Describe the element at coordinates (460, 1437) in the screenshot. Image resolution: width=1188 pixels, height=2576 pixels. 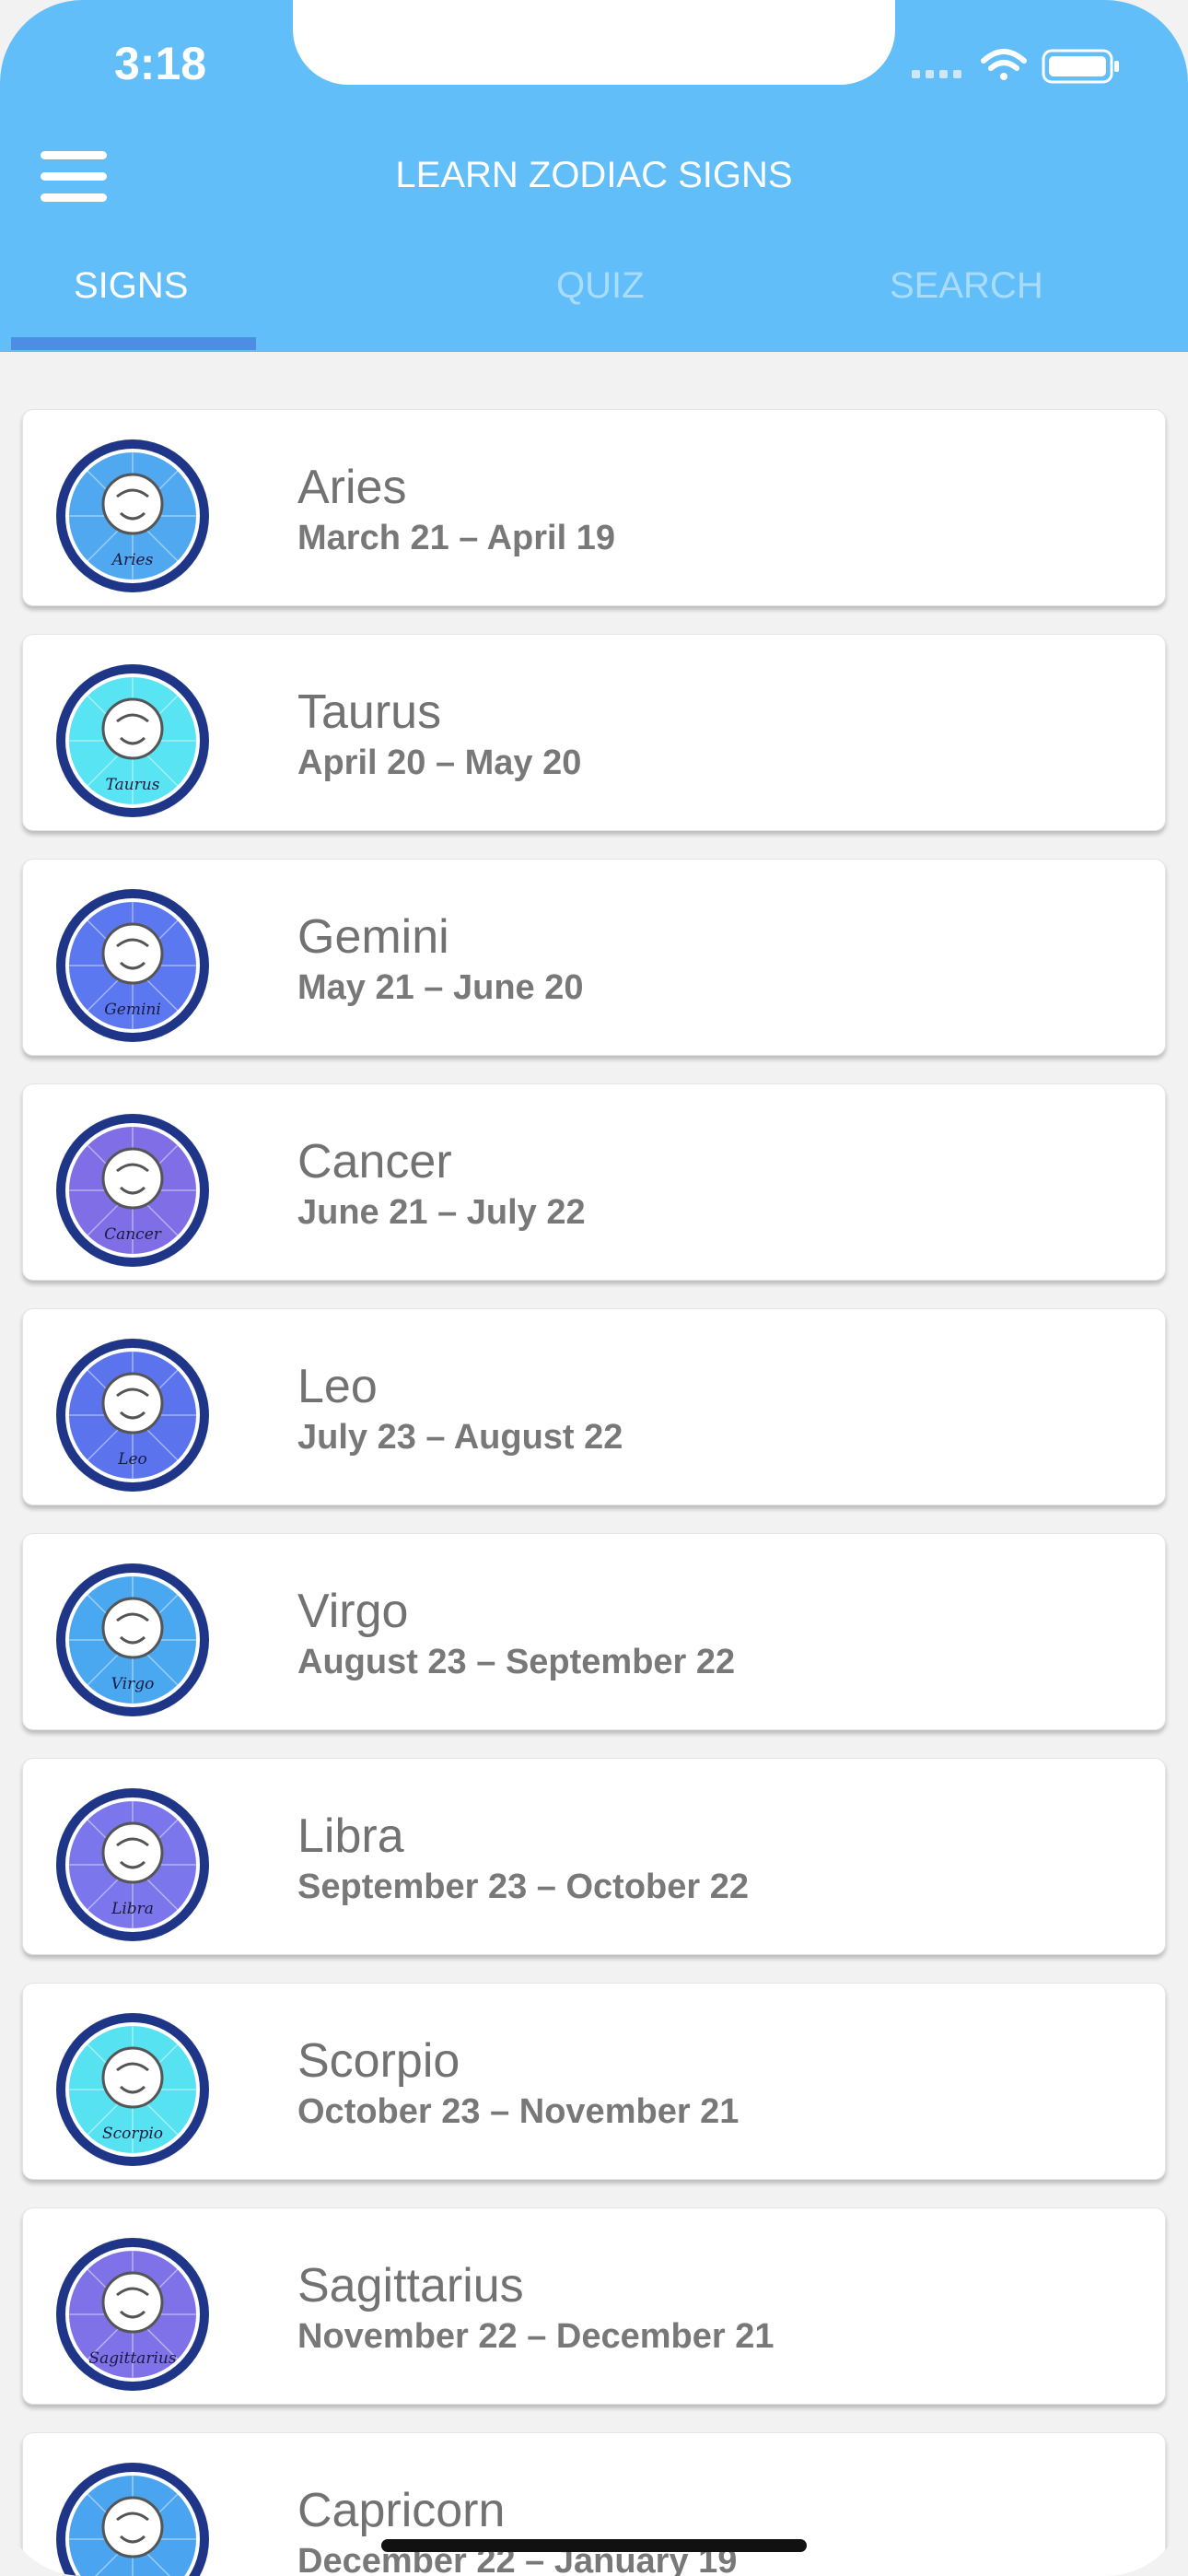
I see `sign-dates: July 23 – August 22` at that location.